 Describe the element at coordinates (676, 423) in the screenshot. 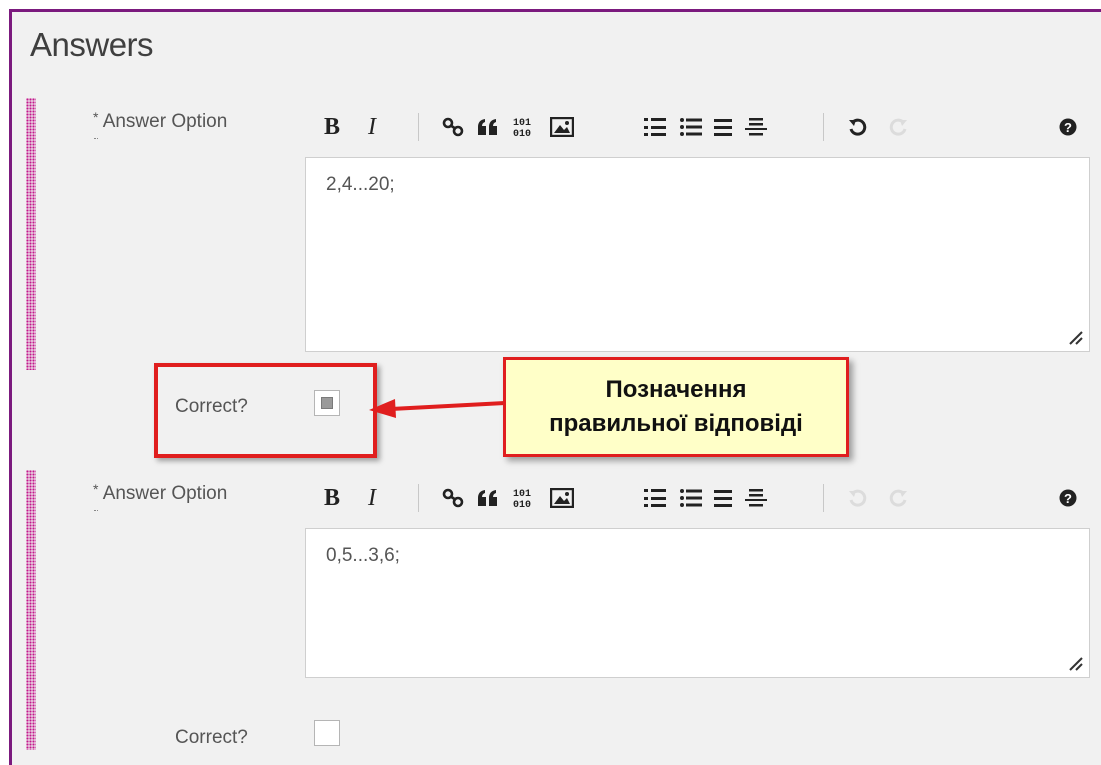

I see `annotation-callout-line2: правильної відповіді` at that location.